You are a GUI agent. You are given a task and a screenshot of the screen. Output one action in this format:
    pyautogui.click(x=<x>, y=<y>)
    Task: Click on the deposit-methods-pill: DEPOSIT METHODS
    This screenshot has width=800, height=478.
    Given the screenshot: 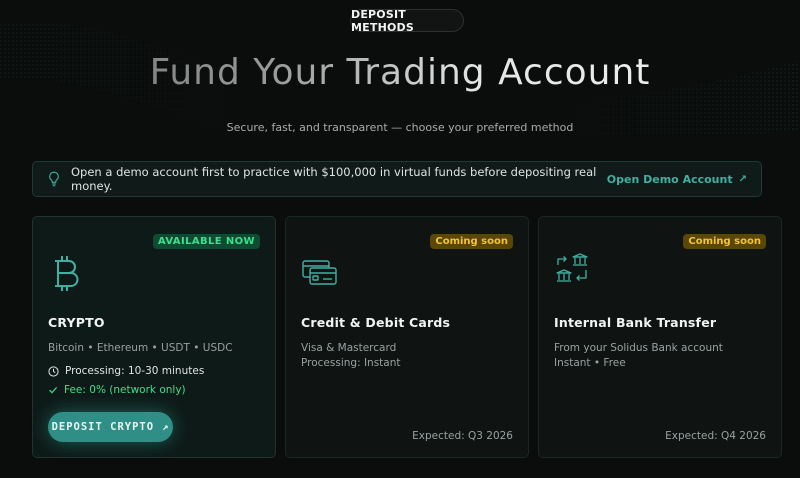 What is the action you would take?
    pyautogui.click(x=407, y=21)
    